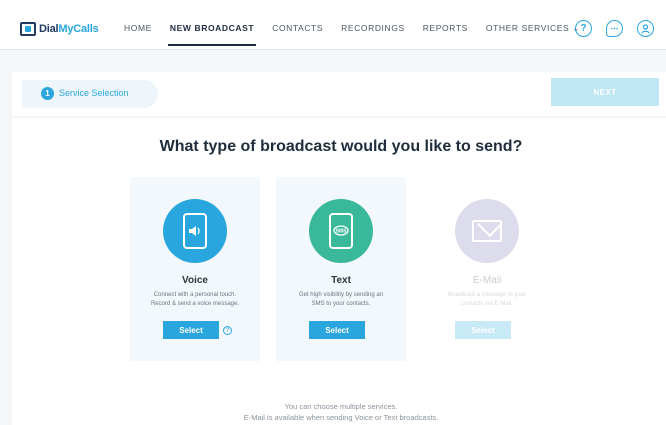 The height and width of the screenshot is (425, 666). What do you see at coordinates (605, 92) in the screenshot?
I see `next-button: NEXT` at bounding box center [605, 92].